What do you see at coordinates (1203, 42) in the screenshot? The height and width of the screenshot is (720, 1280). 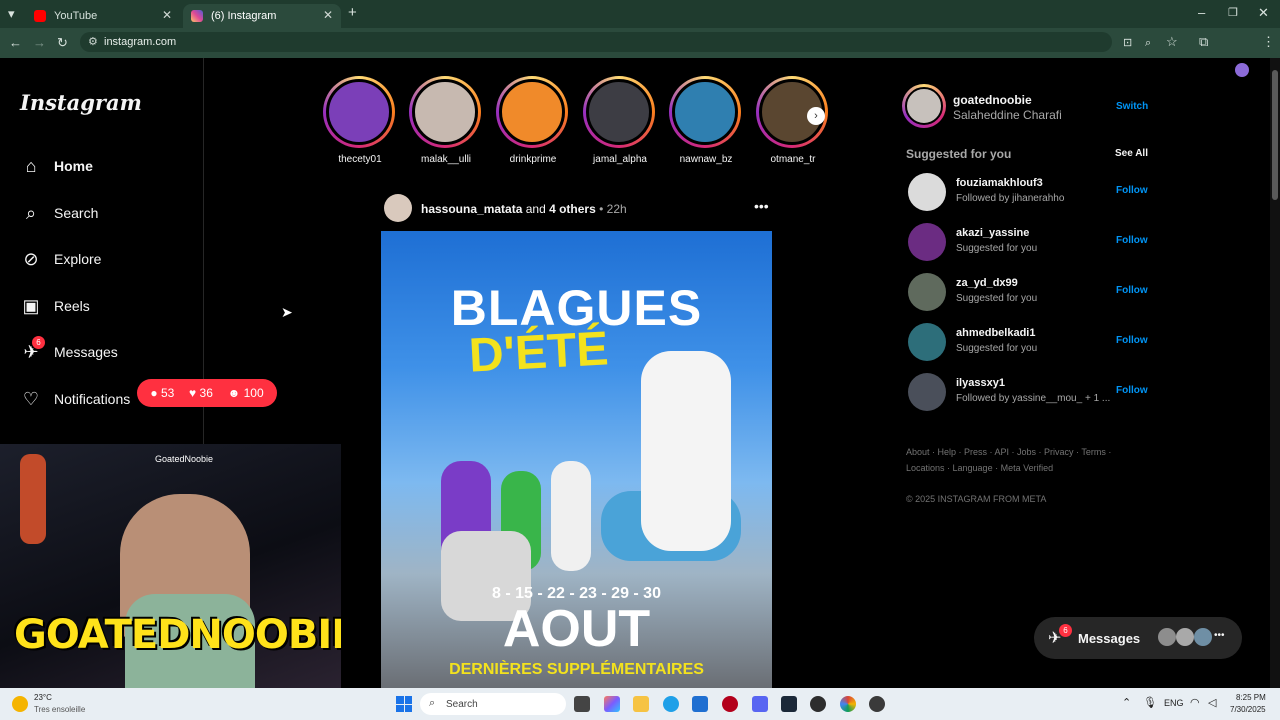 I see `extensions-icon: ⧉` at bounding box center [1203, 42].